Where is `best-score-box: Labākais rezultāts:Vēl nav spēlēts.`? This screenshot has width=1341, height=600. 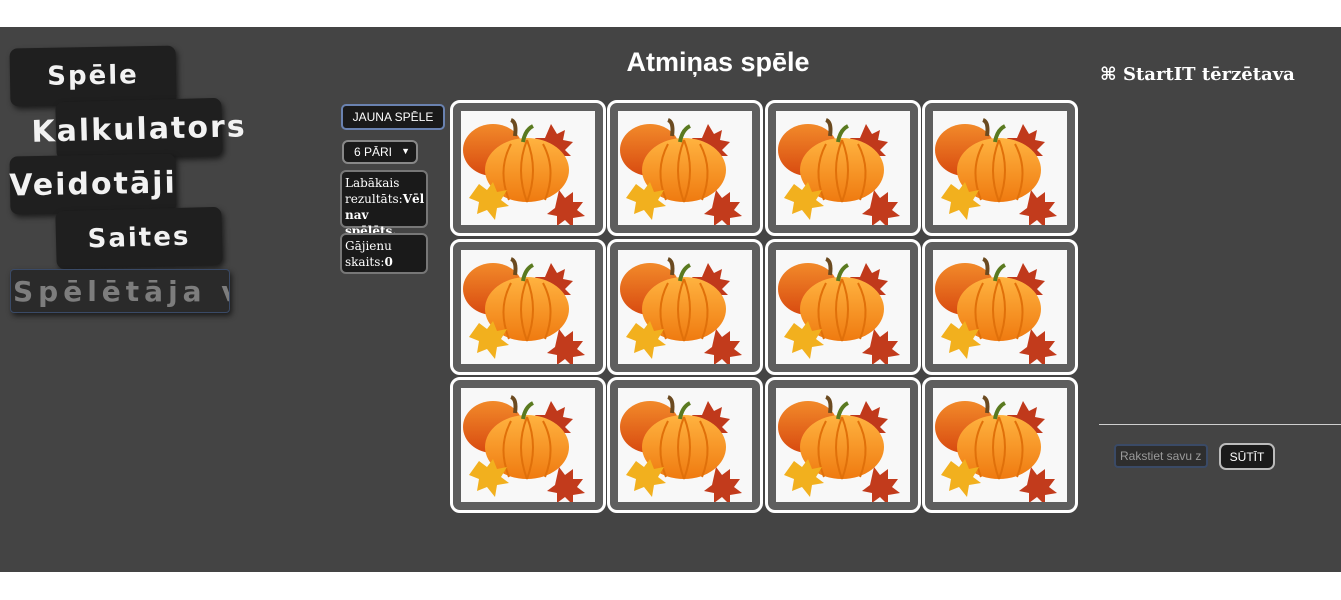 best-score-box: Labākais rezultāts:Vēl nav spēlēts. is located at coordinates (384, 204).